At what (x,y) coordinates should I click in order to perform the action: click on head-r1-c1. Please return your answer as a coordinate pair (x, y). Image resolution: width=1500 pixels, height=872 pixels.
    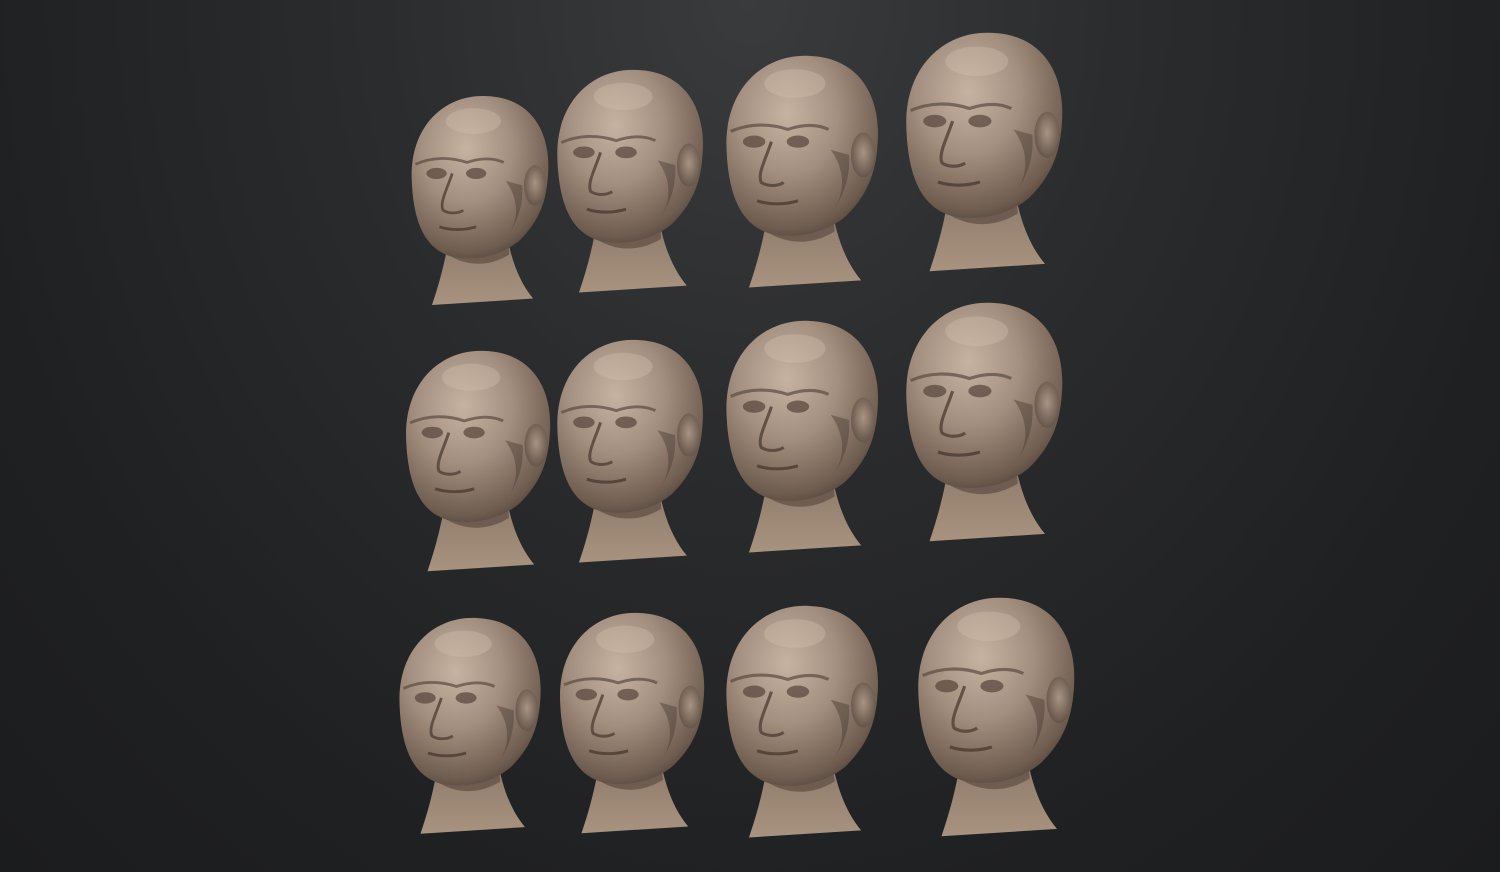
    Looking at the image, I should click on (480, 200).